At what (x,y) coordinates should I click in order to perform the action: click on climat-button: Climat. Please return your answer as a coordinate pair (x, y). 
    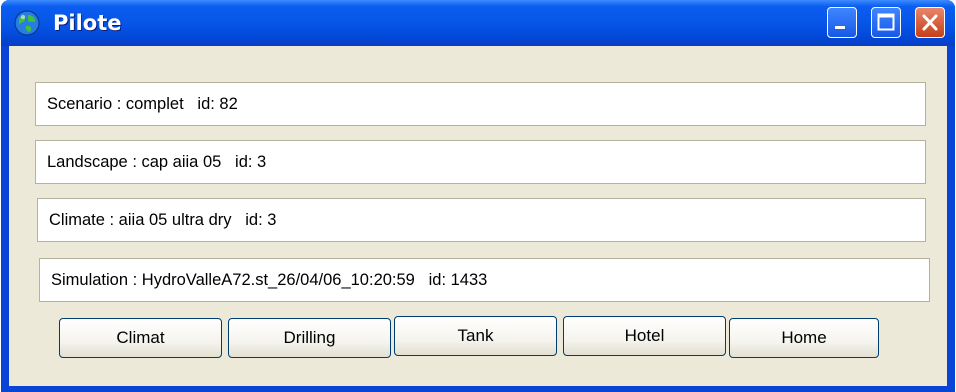
    Looking at the image, I should click on (140, 338).